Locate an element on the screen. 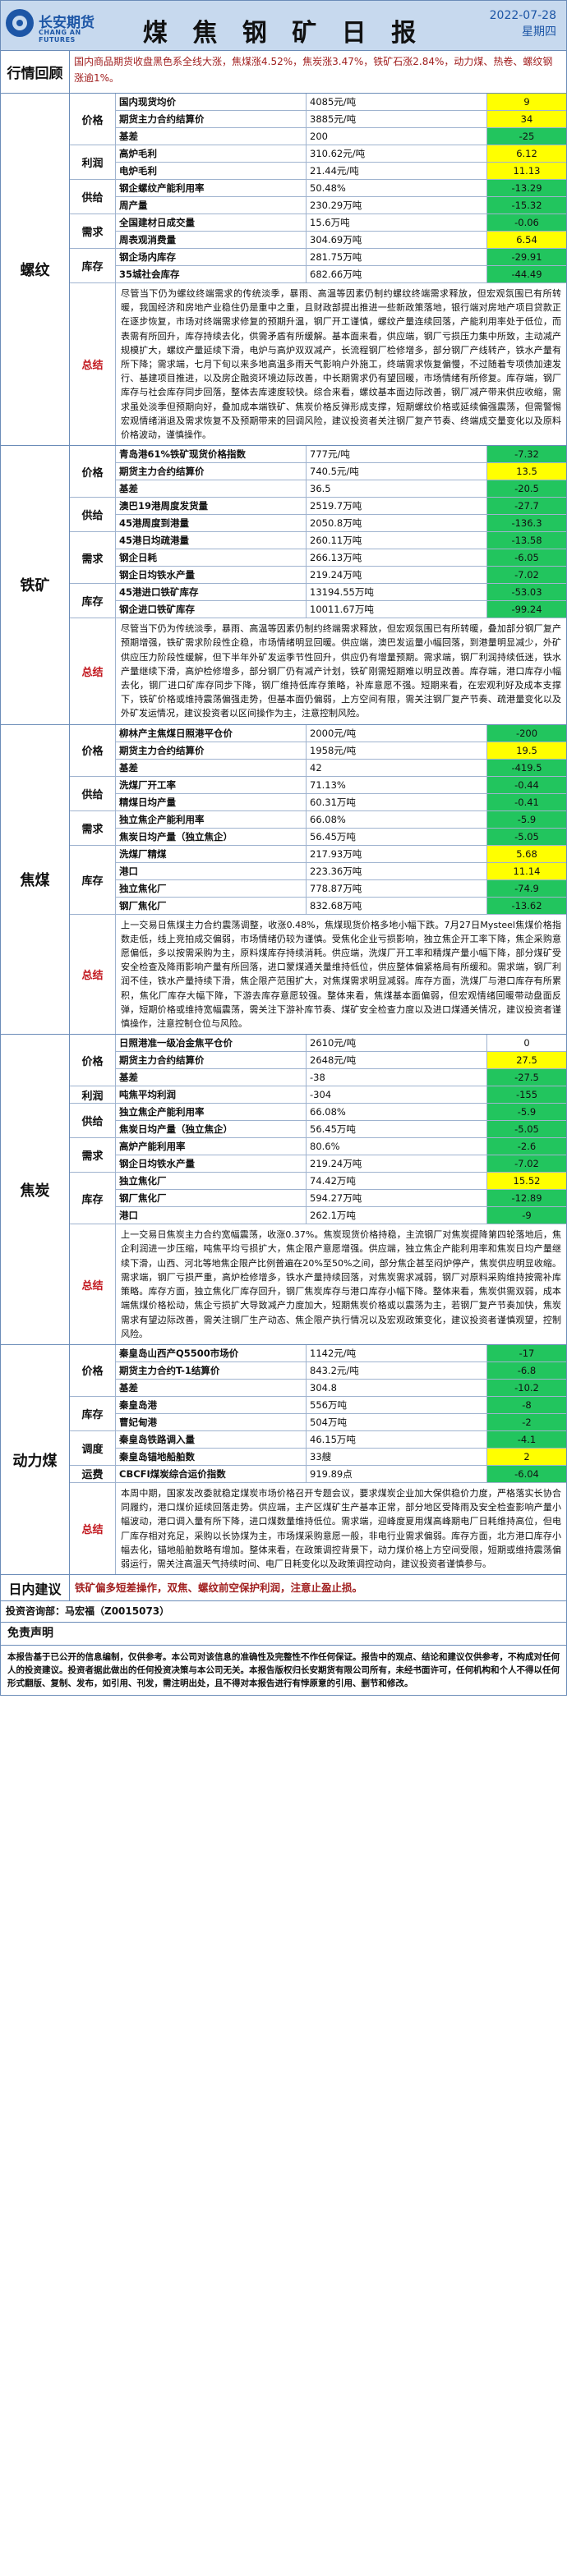 The width and height of the screenshot is (567, 2576). indicator-name: 全国建材日成交量 is located at coordinates (212, 222).